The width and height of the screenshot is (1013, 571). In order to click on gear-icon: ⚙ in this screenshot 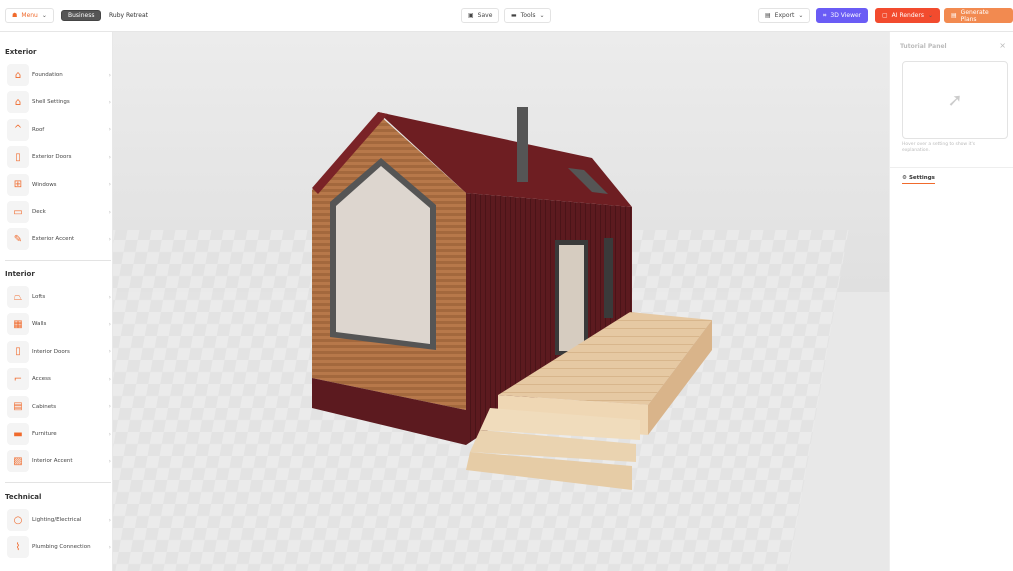, I will do `click(904, 178)`.